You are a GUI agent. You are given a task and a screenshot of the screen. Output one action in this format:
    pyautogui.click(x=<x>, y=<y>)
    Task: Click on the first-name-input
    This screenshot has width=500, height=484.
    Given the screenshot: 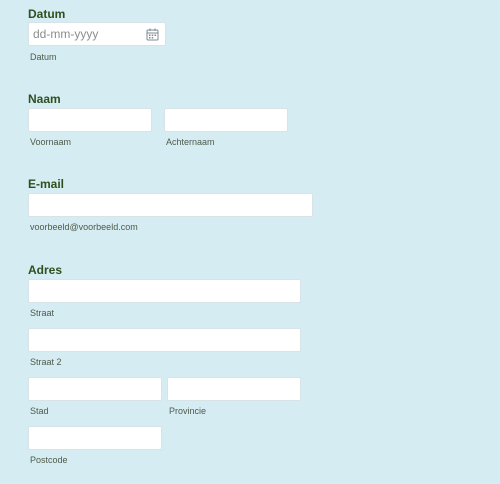 What is the action you would take?
    pyautogui.click(x=90, y=120)
    